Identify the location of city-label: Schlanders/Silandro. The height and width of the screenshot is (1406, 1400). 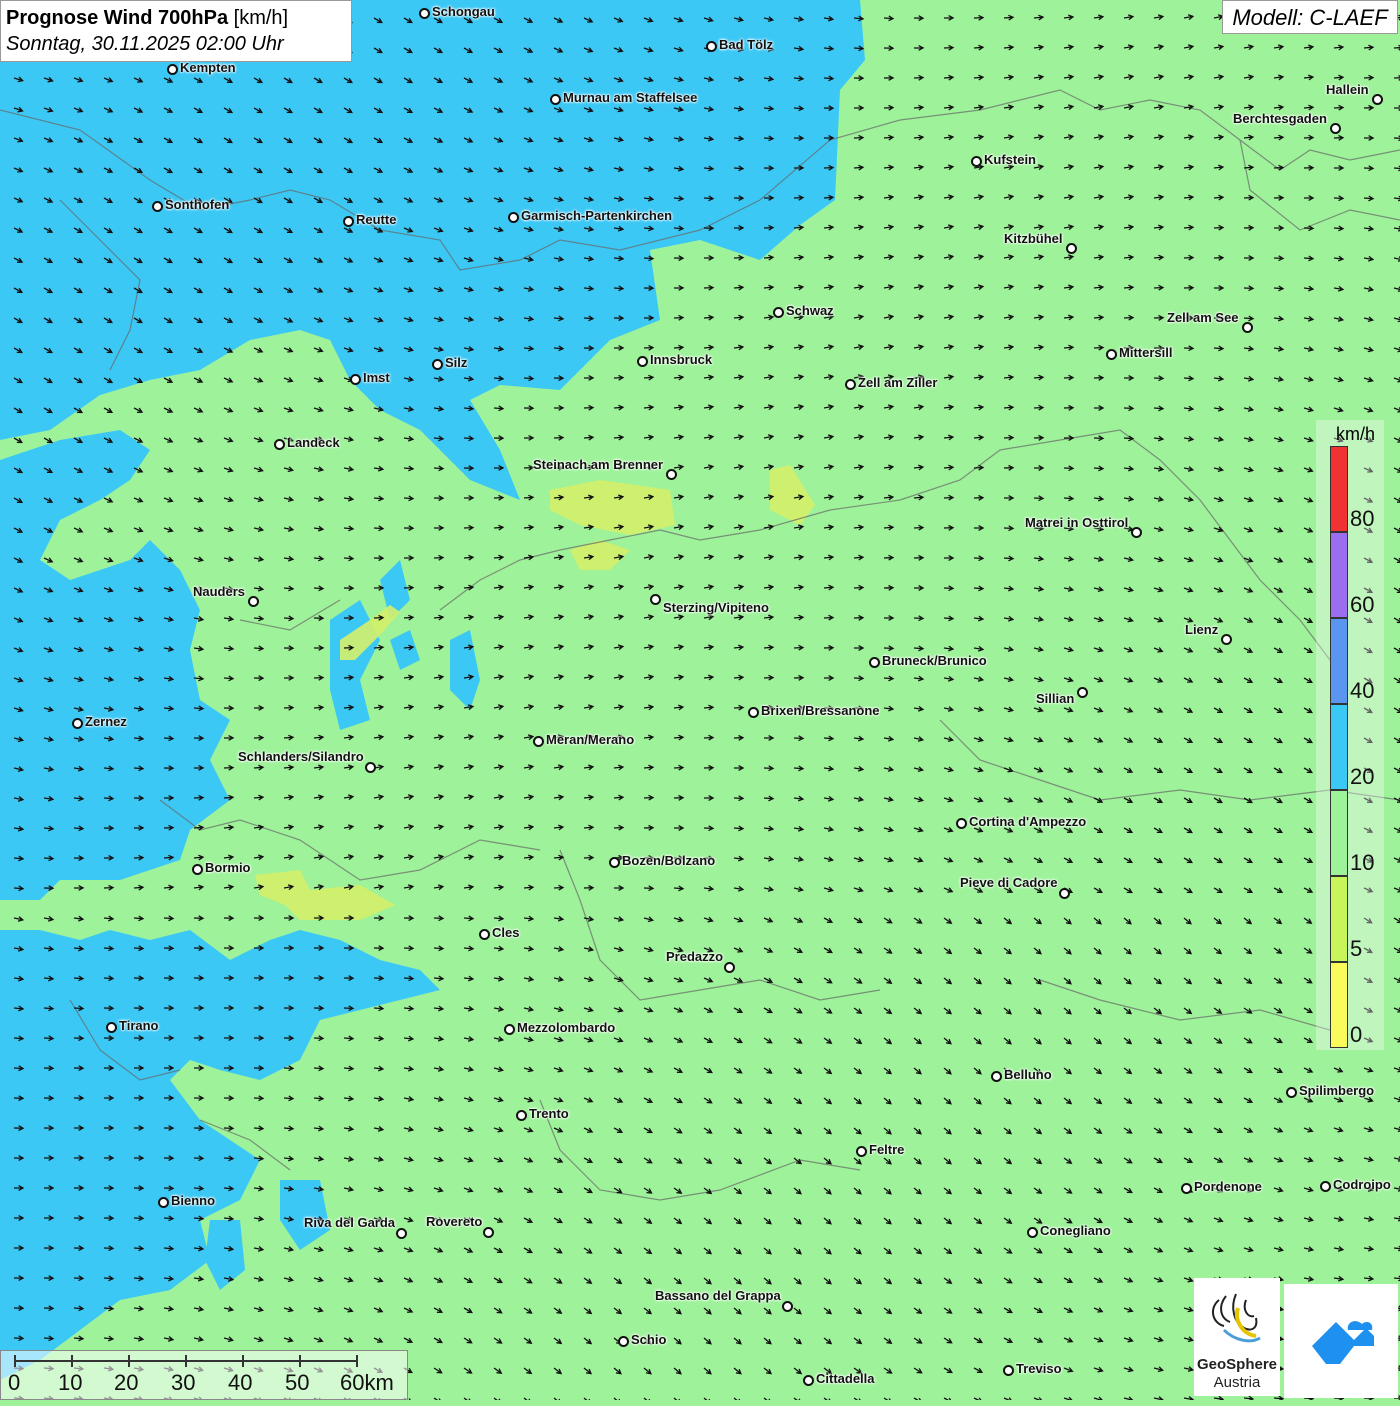
(301, 756).